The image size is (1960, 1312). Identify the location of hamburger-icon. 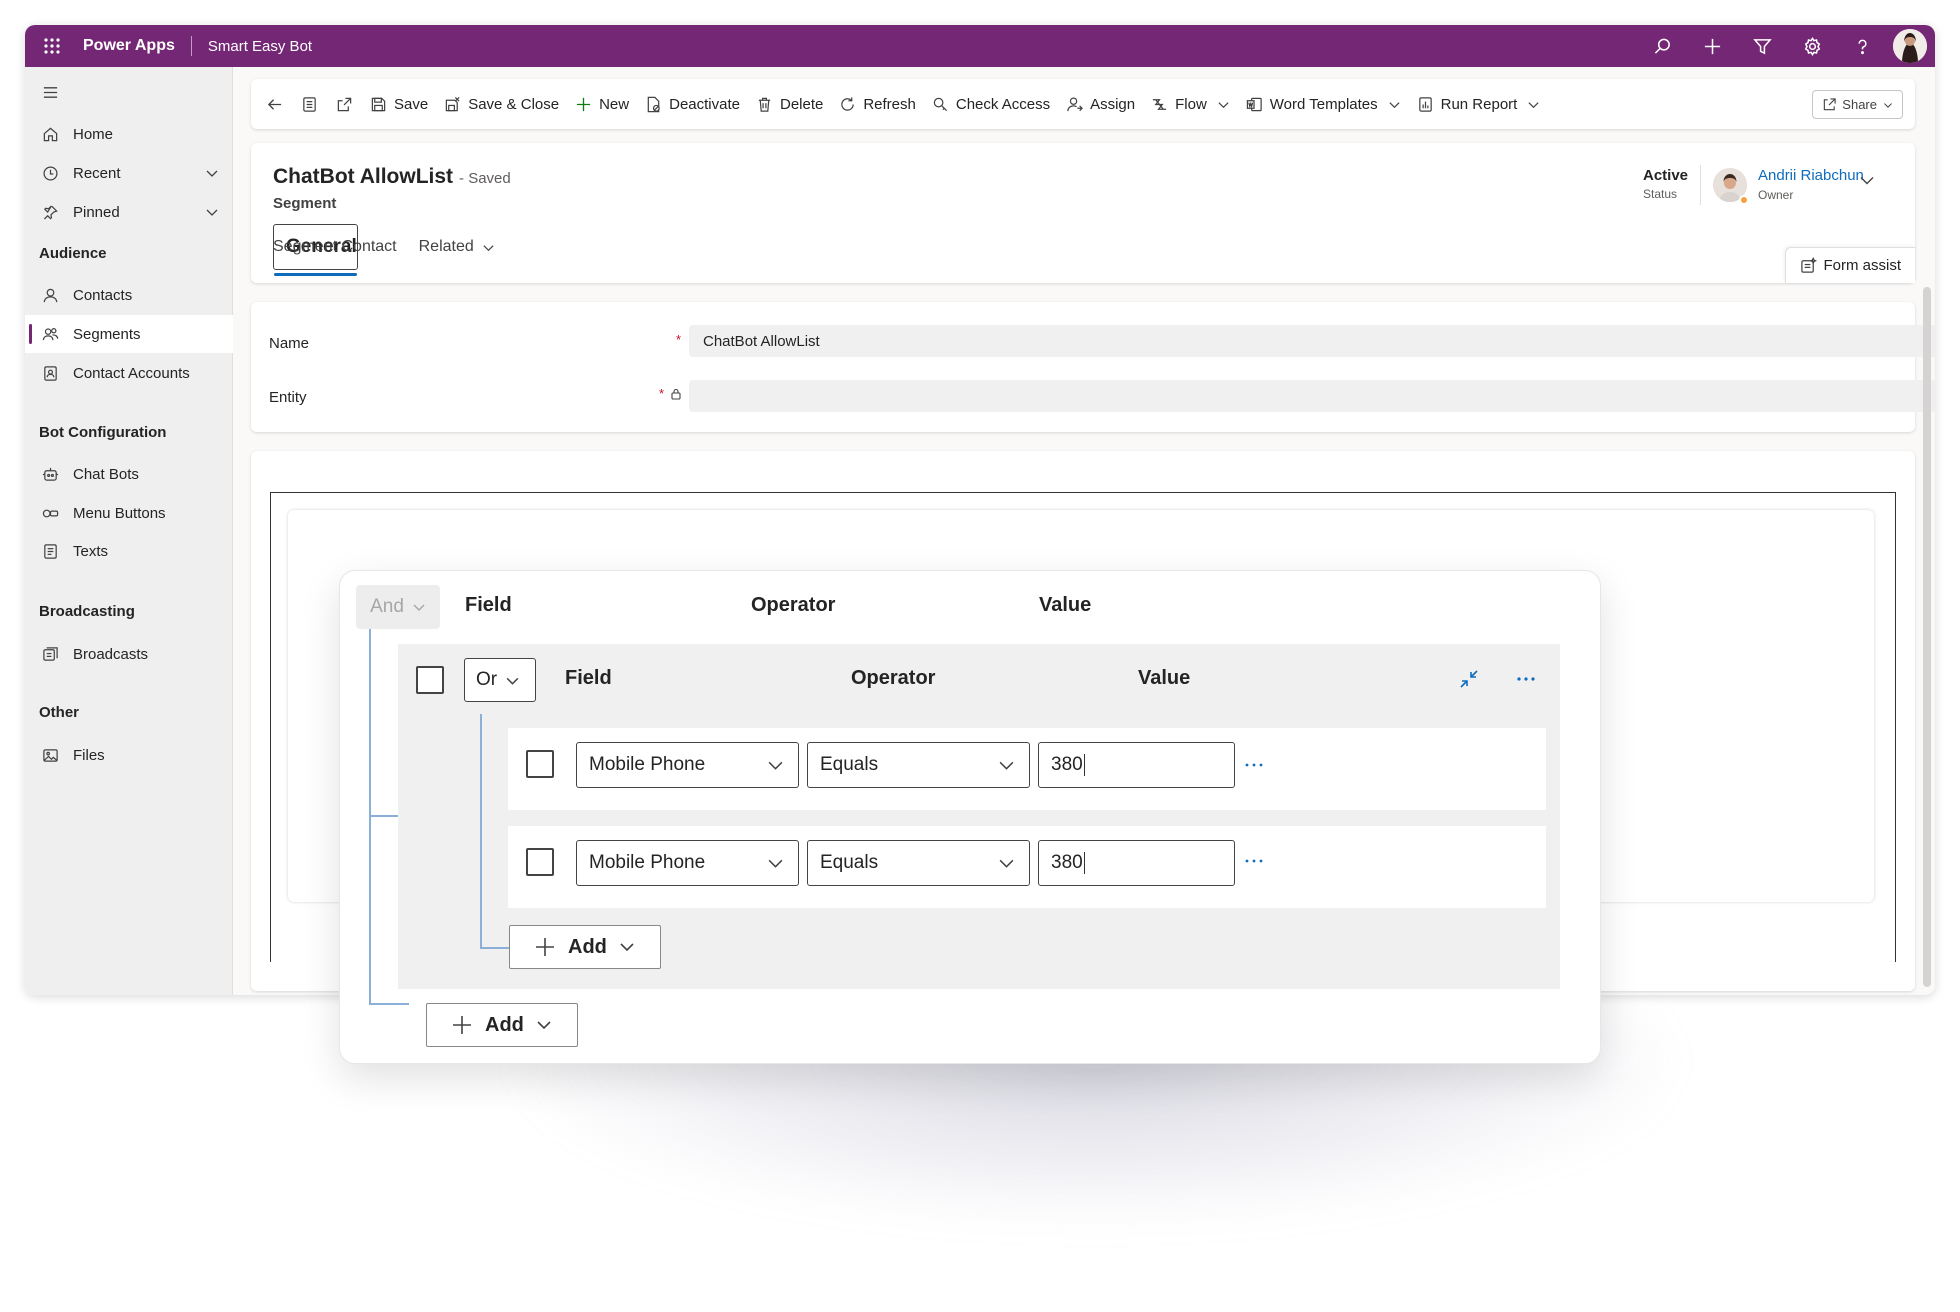
(50, 92).